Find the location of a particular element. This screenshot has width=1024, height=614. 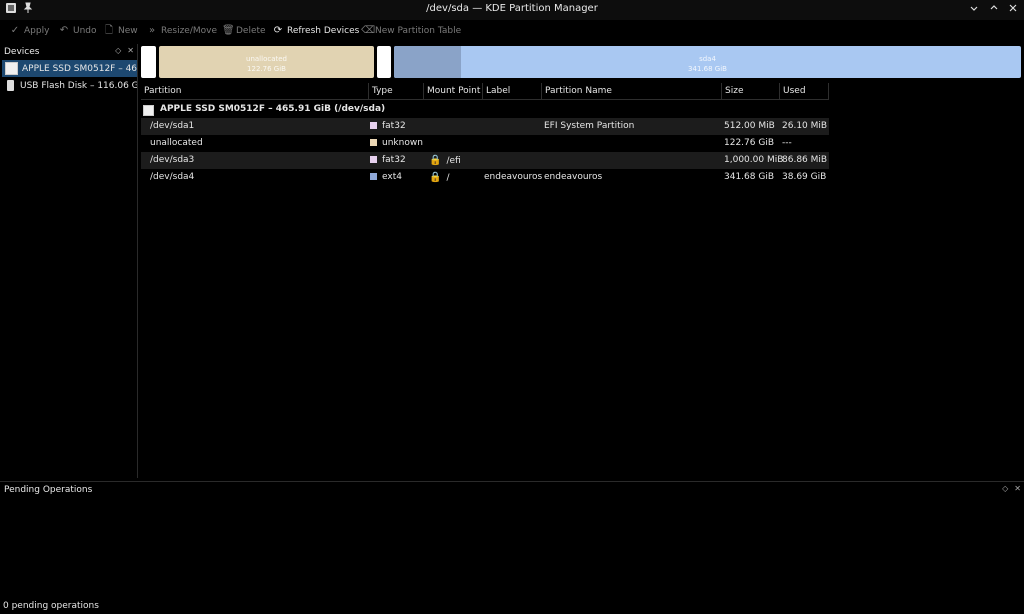

column-header-used: Used is located at coordinates (804, 91).